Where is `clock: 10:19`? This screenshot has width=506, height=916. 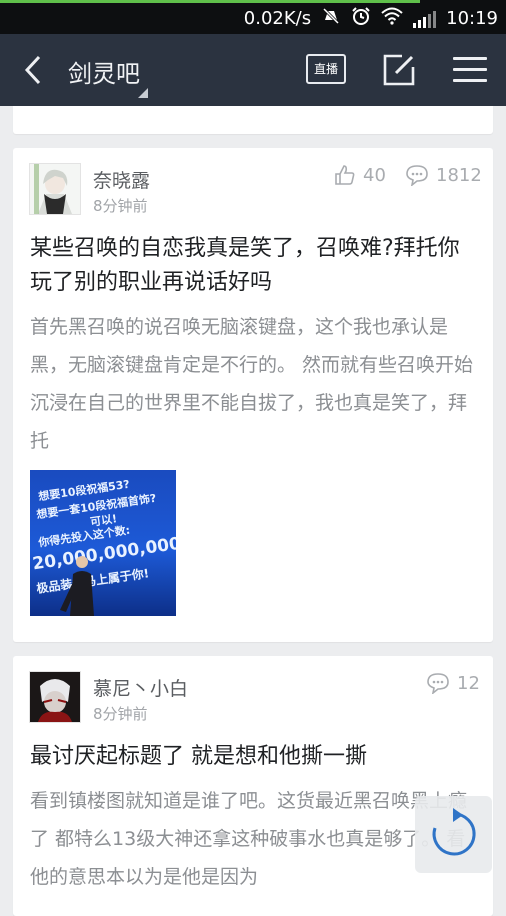 clock: 10:19 is located at coordinates (472, 18).